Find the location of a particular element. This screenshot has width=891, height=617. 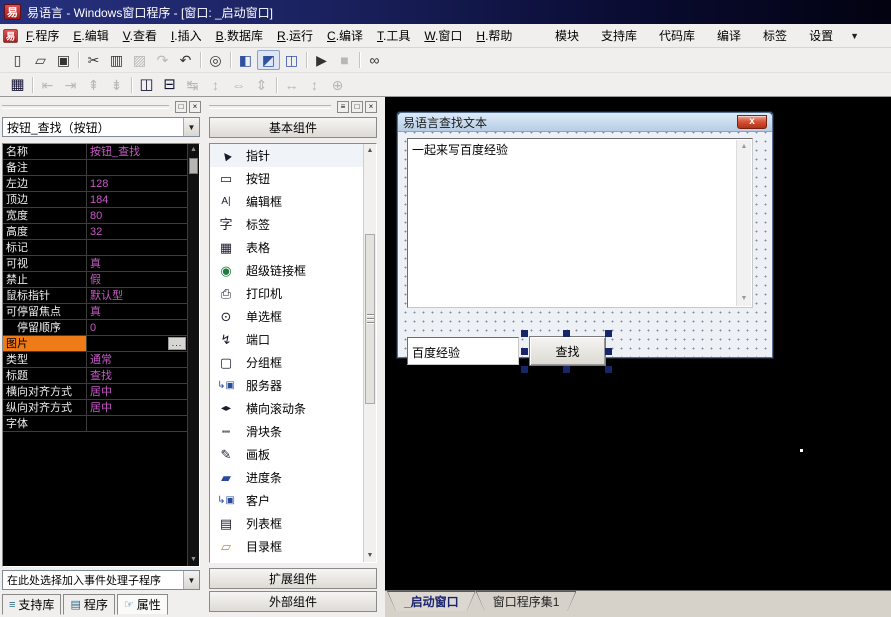

stretch-width-icon: ↔ is located at coordinates (291, 85).